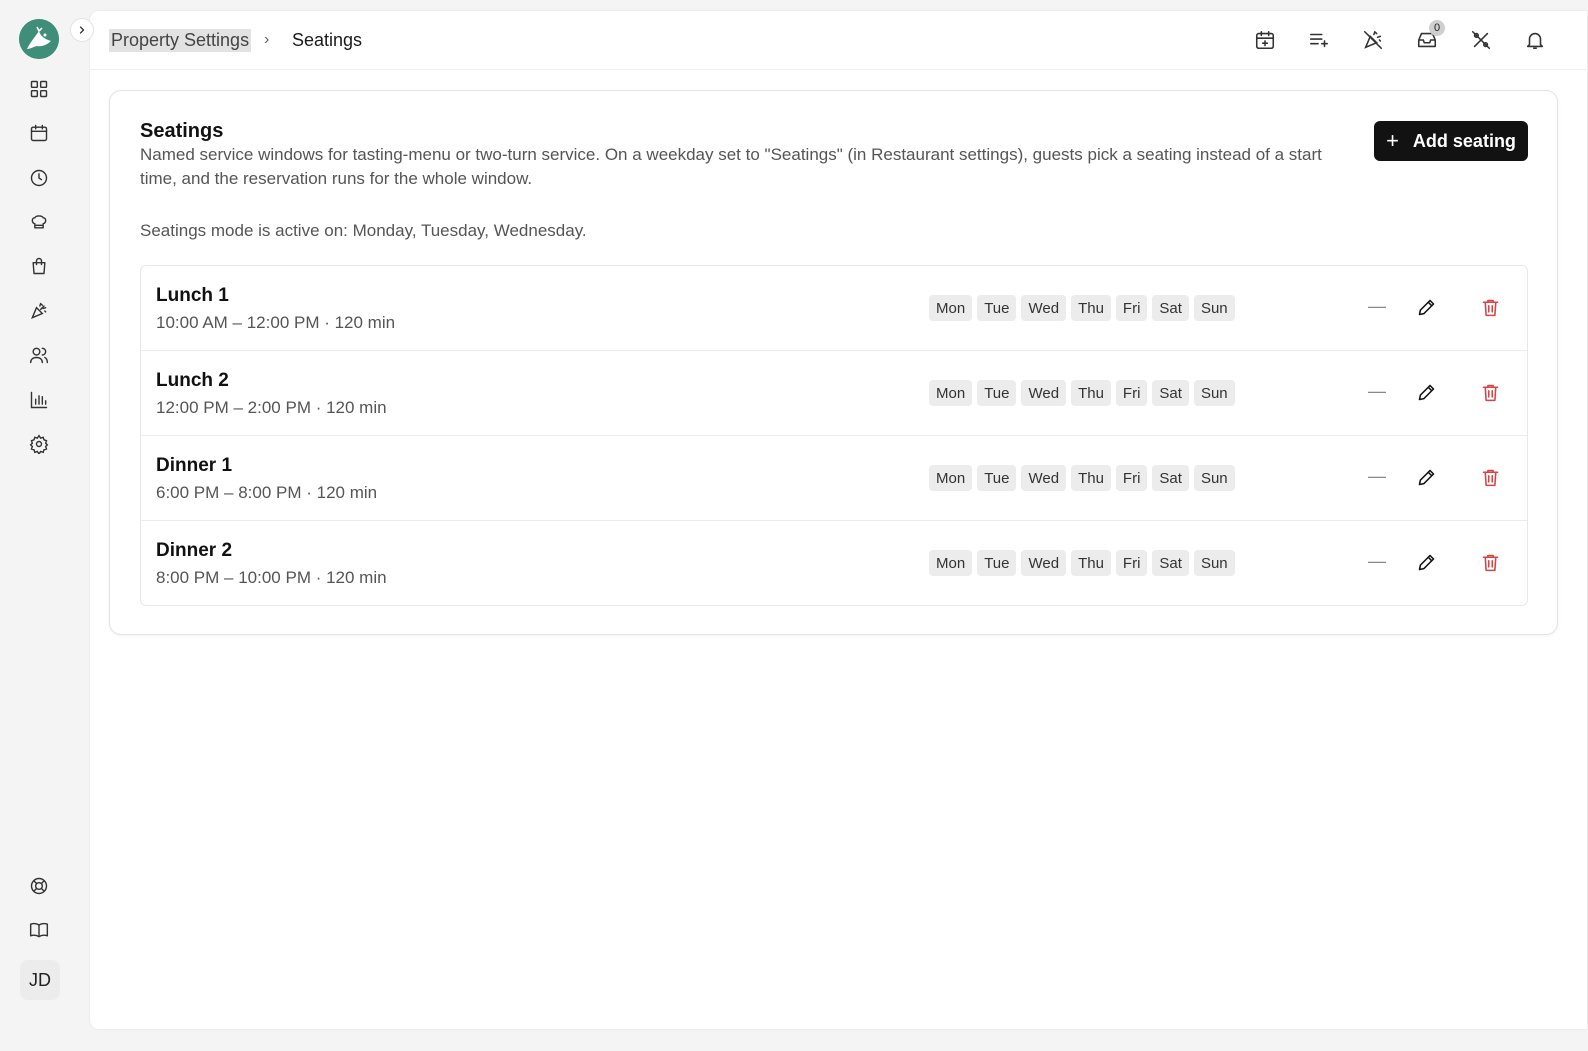  What do you see at coordinates (39, 89) in the screenshot?
I see `sidebar-item-dashboard` at bounding box center [39, 89].